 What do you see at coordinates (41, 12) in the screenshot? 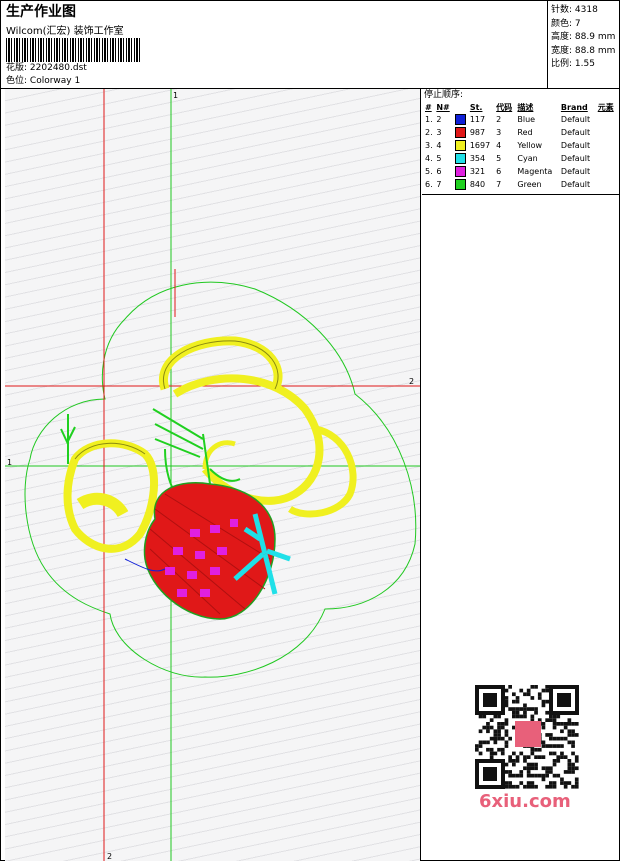
I see `page-title: 生产作业图` at bounding box center [41, 12].